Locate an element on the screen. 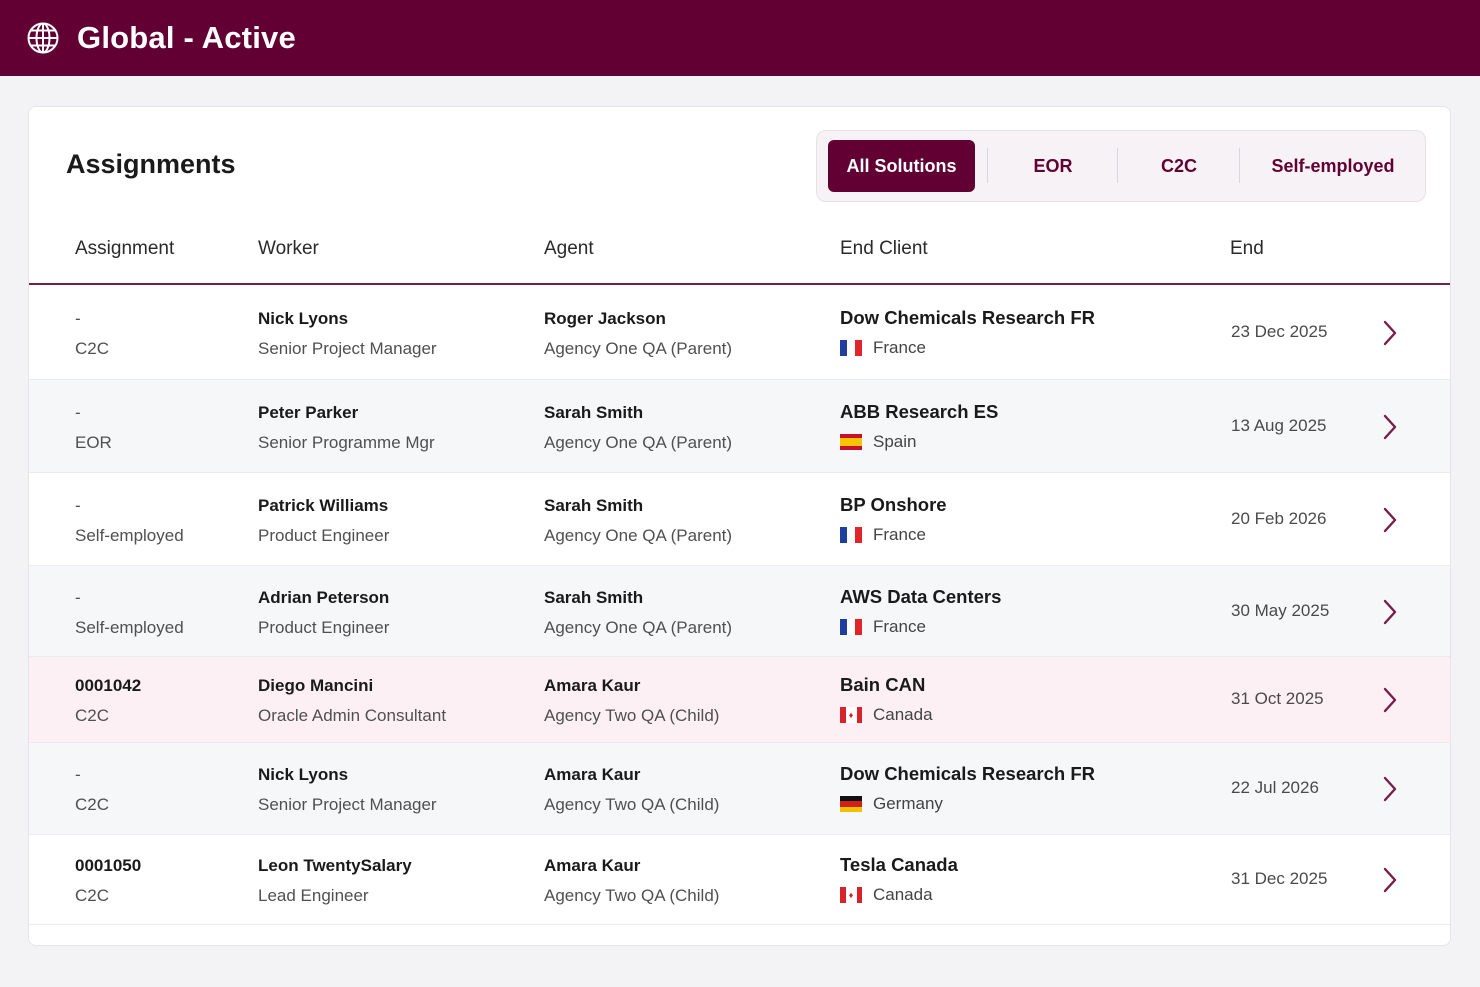 The image size is (1480, 987). col-assignment: Assignment is located at coordinates (124, 249).